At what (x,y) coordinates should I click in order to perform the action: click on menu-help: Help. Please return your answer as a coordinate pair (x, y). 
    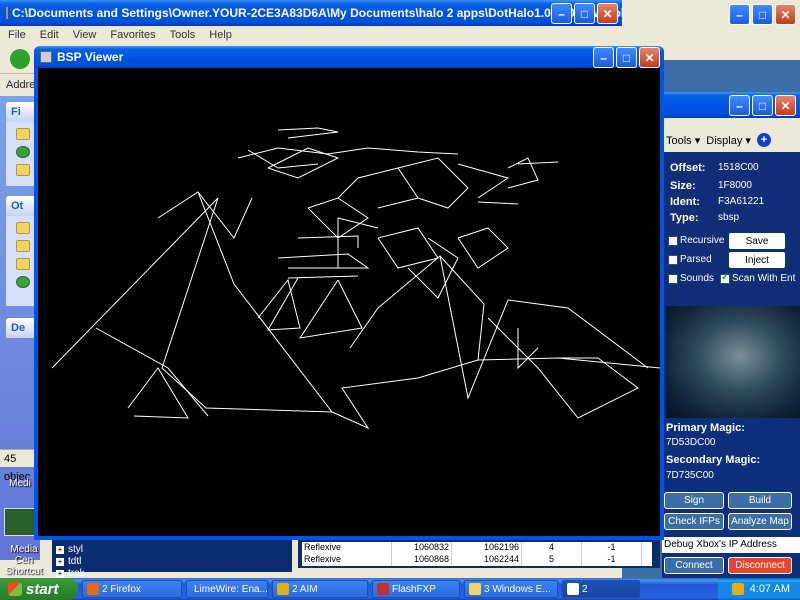
    Looking at the image, I should click on (220, 35).